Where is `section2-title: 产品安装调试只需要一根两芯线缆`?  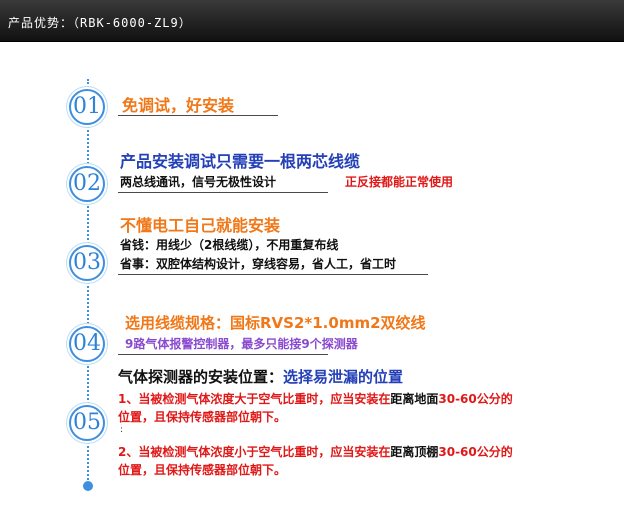 section2-title: 产品安装调试只需要一根两芯线缆 is located at coordinates (240, 161).